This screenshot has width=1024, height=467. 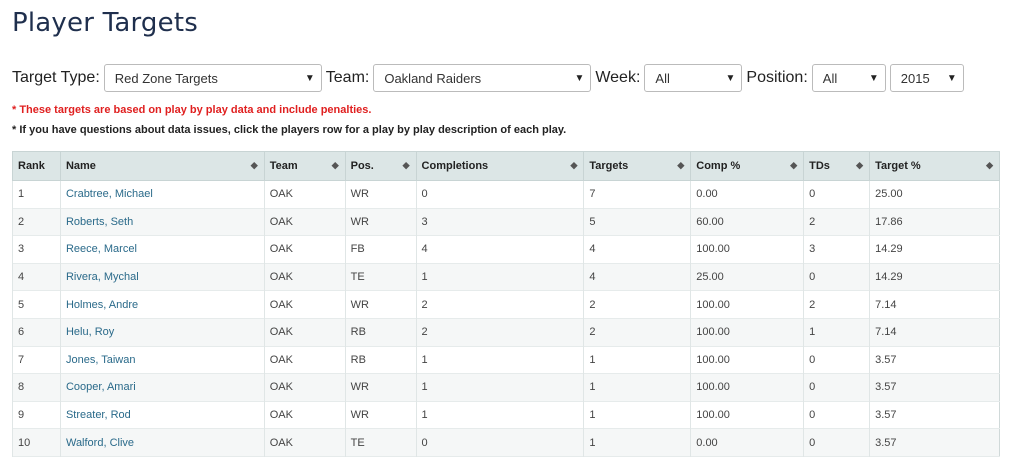 I want to click on week-label: Week:, so click(x=618, y=77).